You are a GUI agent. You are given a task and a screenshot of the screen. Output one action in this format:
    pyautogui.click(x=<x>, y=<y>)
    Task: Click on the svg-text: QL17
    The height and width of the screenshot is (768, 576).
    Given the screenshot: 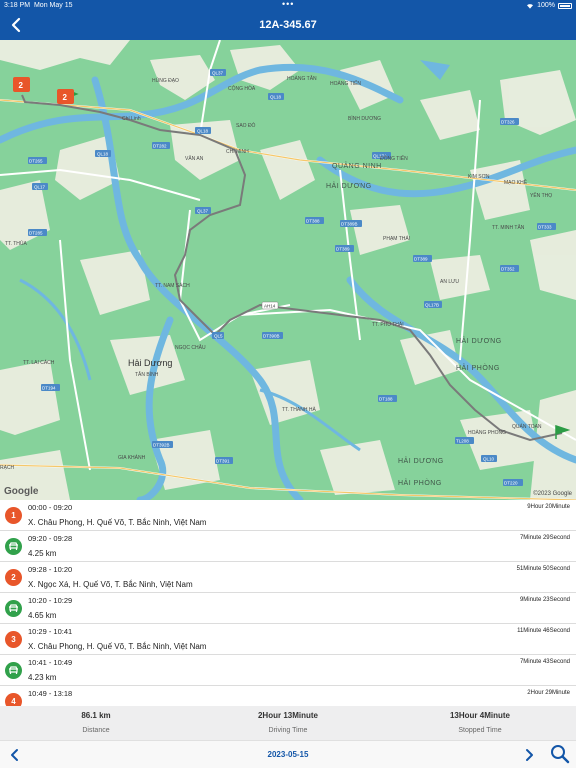 What is the action you would take?
    pyautogui.click(x=40, y=187)
    